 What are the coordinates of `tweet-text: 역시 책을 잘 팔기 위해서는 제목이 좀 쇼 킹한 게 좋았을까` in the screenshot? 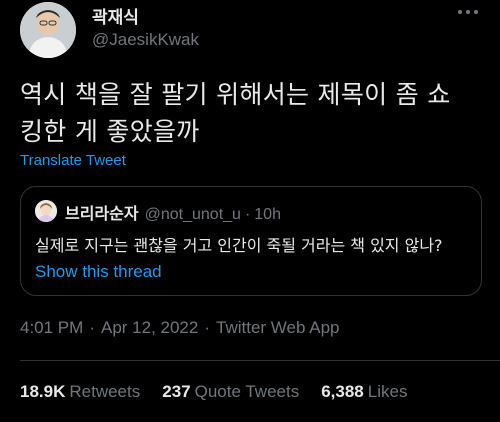 It's located at (235, 113).